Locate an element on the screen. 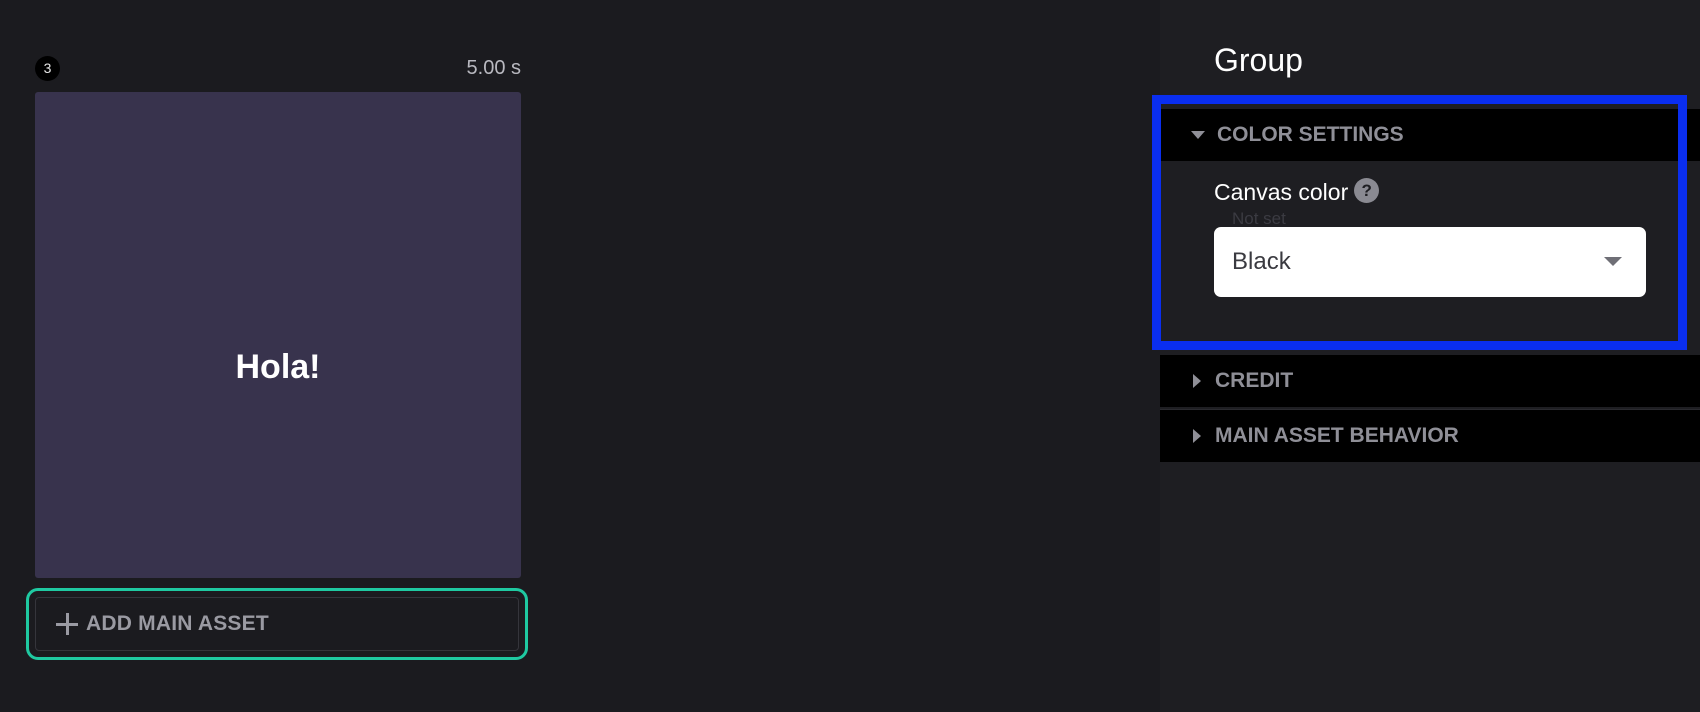 The height and width of the screenshot is (712, 1700). section-credit-header: CREDIT is located at coordinates (1430, 381).